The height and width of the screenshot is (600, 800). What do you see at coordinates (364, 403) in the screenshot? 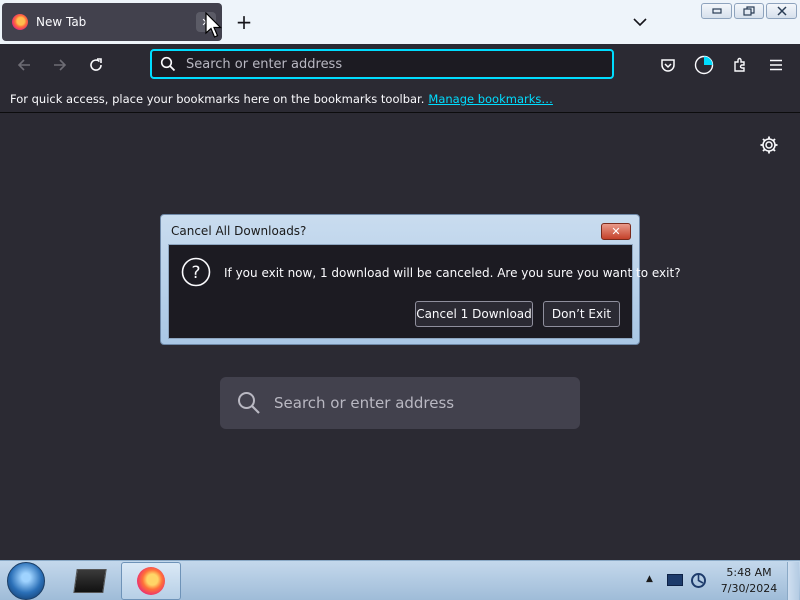
I see `page-search-placeholder: Search or enter address` at bounding box center [364, 403].